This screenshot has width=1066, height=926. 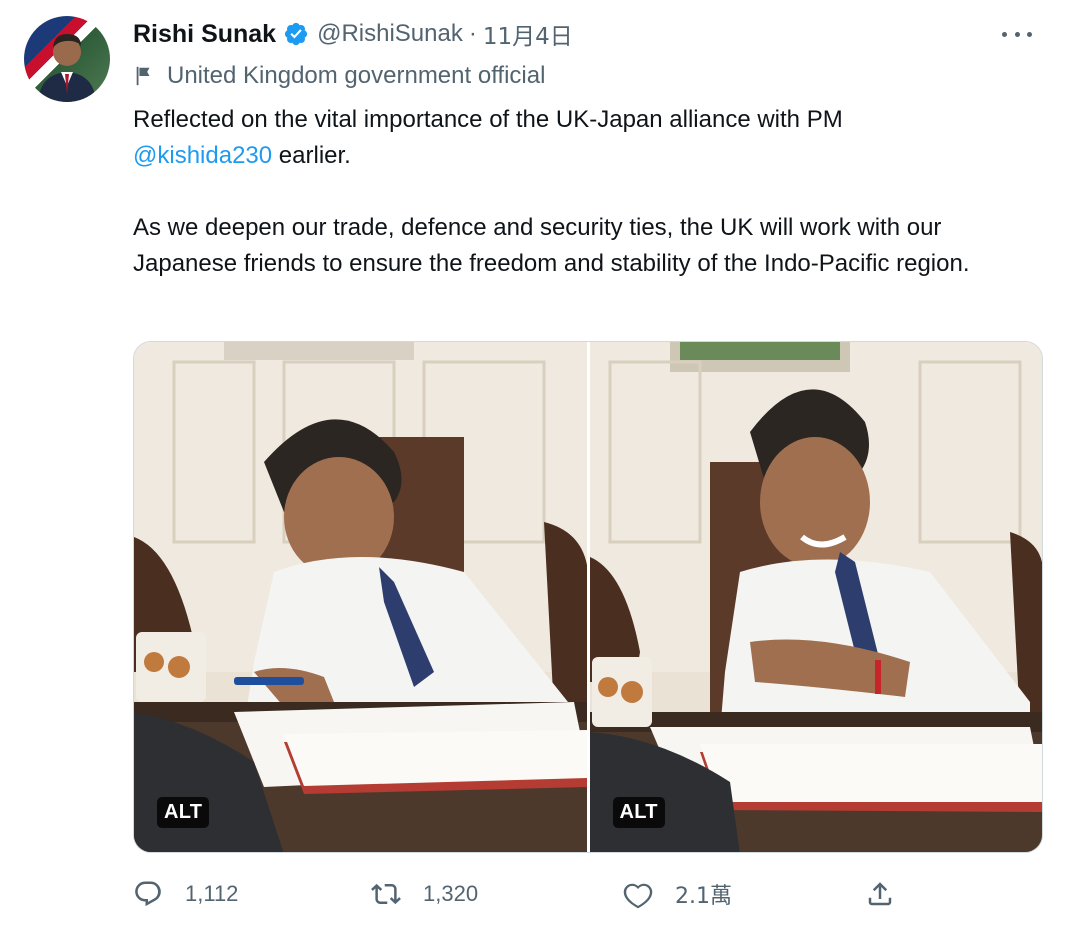 I want to click on retweet-icon, so click(x=386, y=894).